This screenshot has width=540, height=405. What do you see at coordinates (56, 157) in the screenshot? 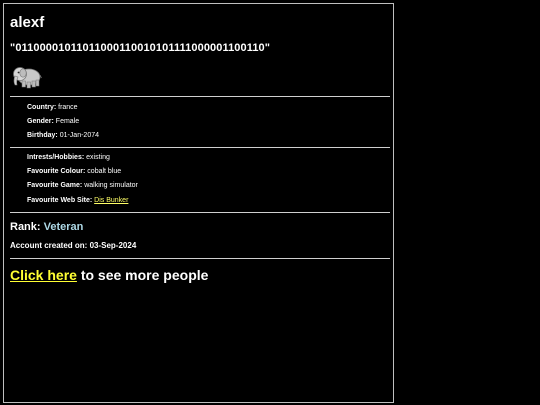
I see `hobbies-label: Intrests/Hobbies:` at bounding box center [56, 157].